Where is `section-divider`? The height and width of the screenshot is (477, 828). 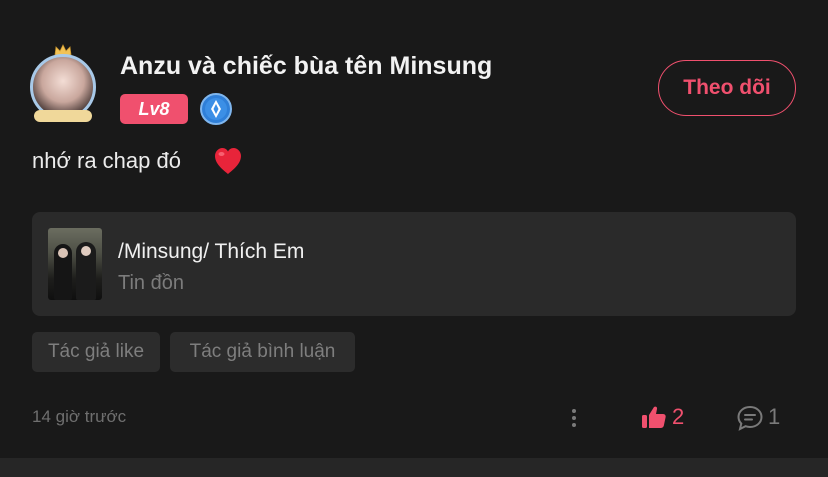 section-divider is located at coordinates (414, 467).